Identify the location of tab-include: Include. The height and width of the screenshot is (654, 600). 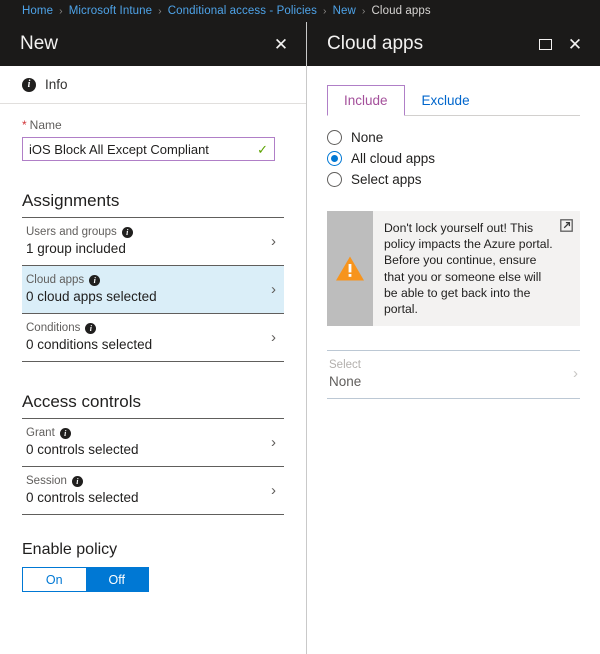
(366, 100).